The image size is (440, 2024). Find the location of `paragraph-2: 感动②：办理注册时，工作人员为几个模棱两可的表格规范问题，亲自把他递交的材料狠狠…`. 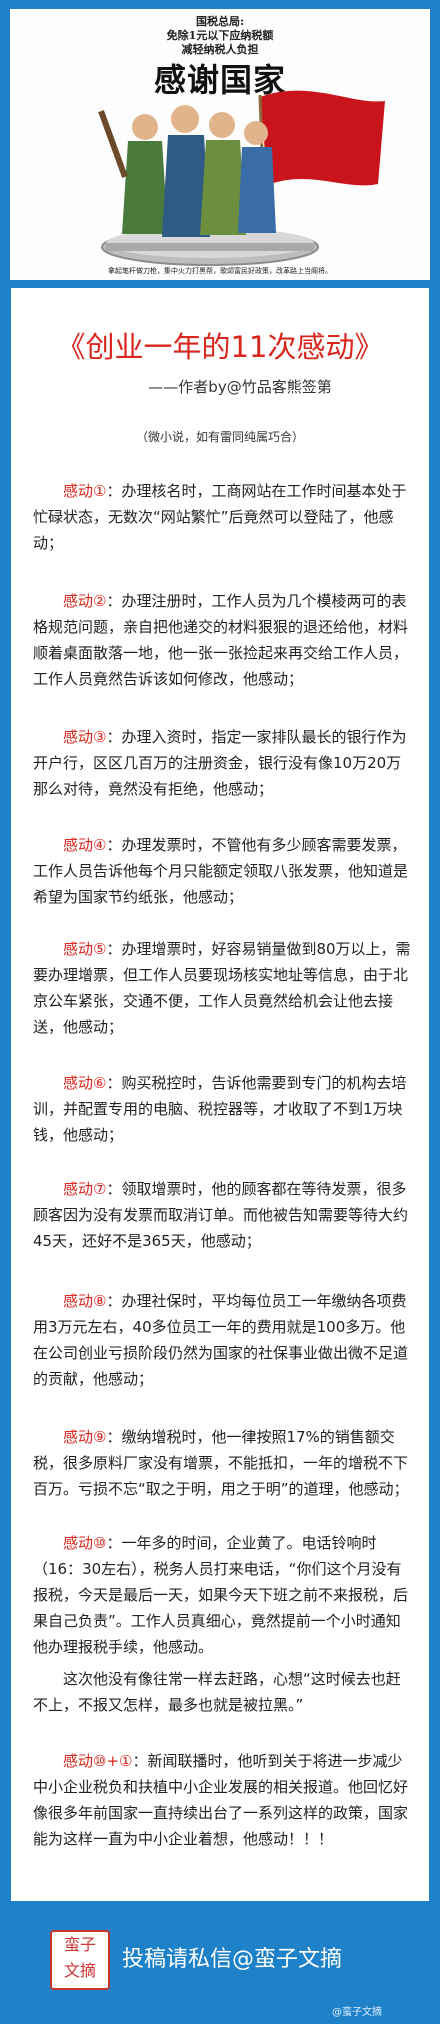

paragraph-2: 感动②：办理注册时，工作人员为几个模棱两可的表格规范问题，亲自把他递交的材料狠狠… is located at coordinates (222, 640).